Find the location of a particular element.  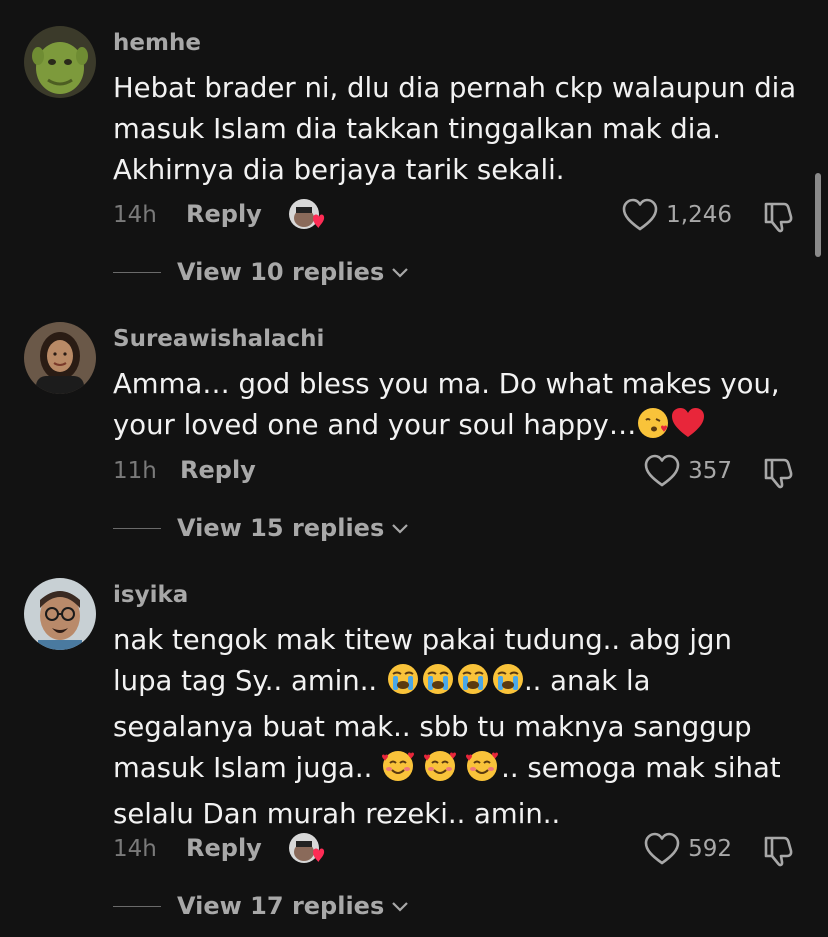

comment-text-segment: .. anak la is located at coordinates (587, 681).